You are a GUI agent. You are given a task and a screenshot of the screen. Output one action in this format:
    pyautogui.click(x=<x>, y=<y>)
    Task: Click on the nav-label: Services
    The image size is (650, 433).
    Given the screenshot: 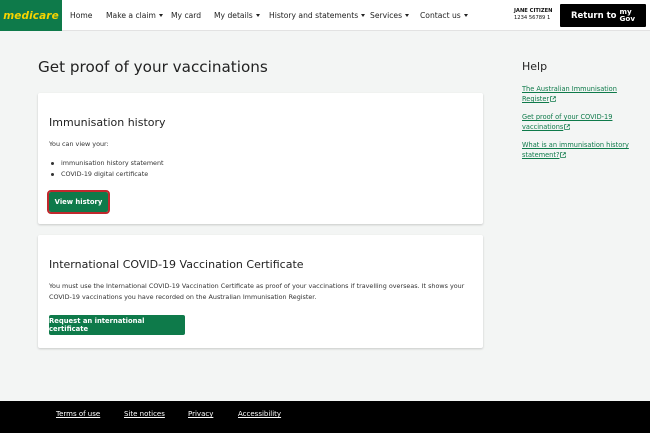 What is the action you would take?
    pyautogui.click(x=386, y=15)
    